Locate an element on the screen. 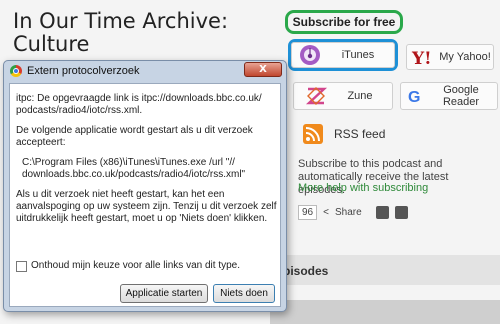 The height and width of the screenshot is (324, 500). episode-list-area is located at coordinates (385, 312).